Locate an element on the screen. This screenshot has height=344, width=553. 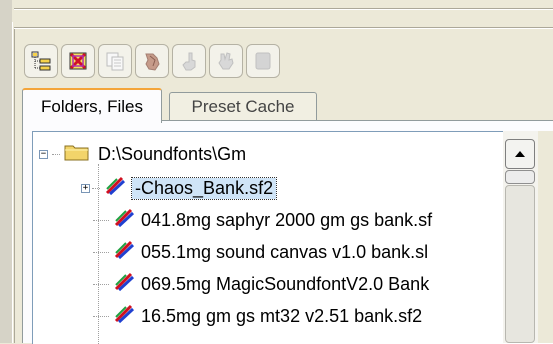
vertical-scrollbar is located at coordinates (520, 237).